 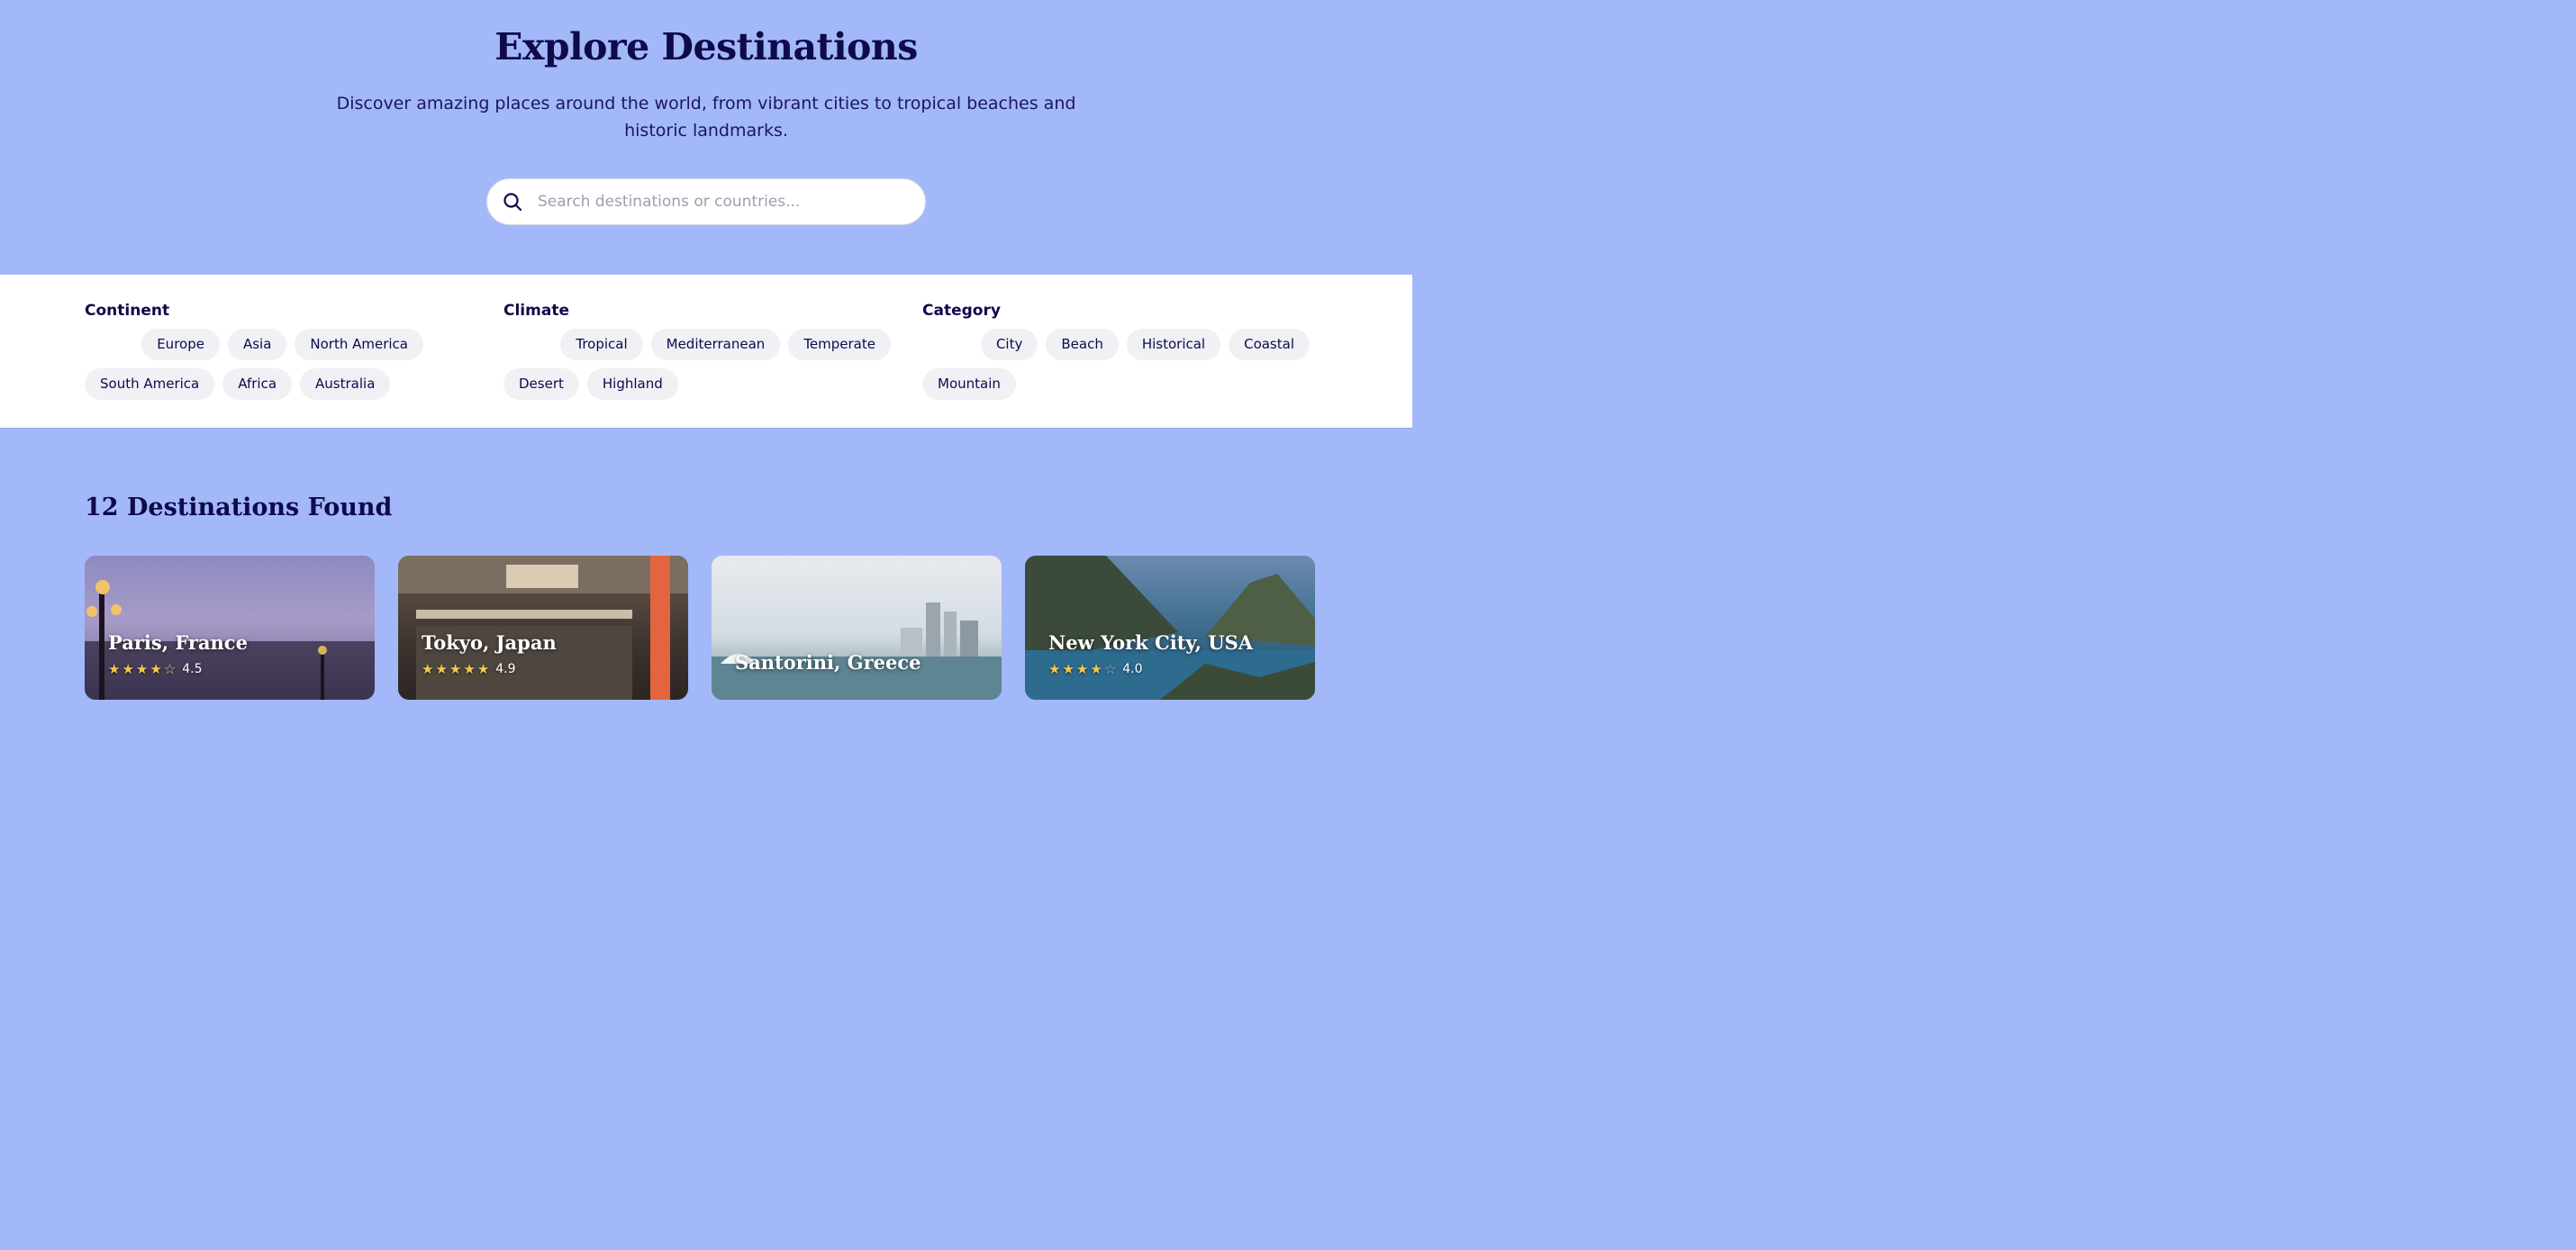 I want to click on filter-heading-continent: Continent, so click(x=127, y=311).